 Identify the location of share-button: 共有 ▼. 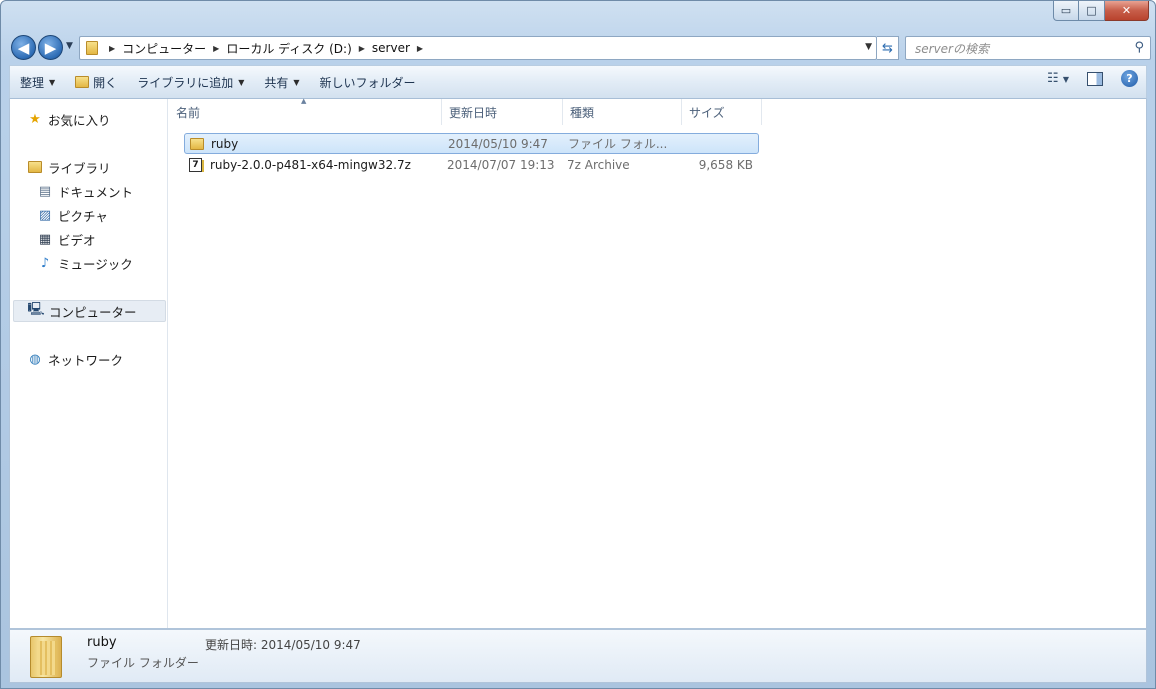
(281, 82).